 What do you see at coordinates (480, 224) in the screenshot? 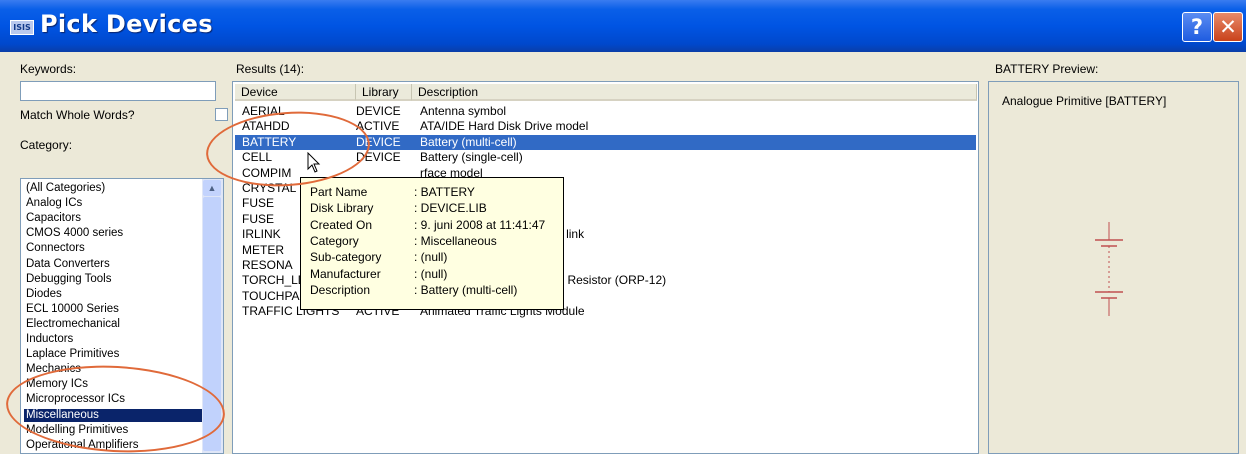
I see `tooltip-value: : 9. juni 2008 at 11:41:47` at bounding box center [480, 224].